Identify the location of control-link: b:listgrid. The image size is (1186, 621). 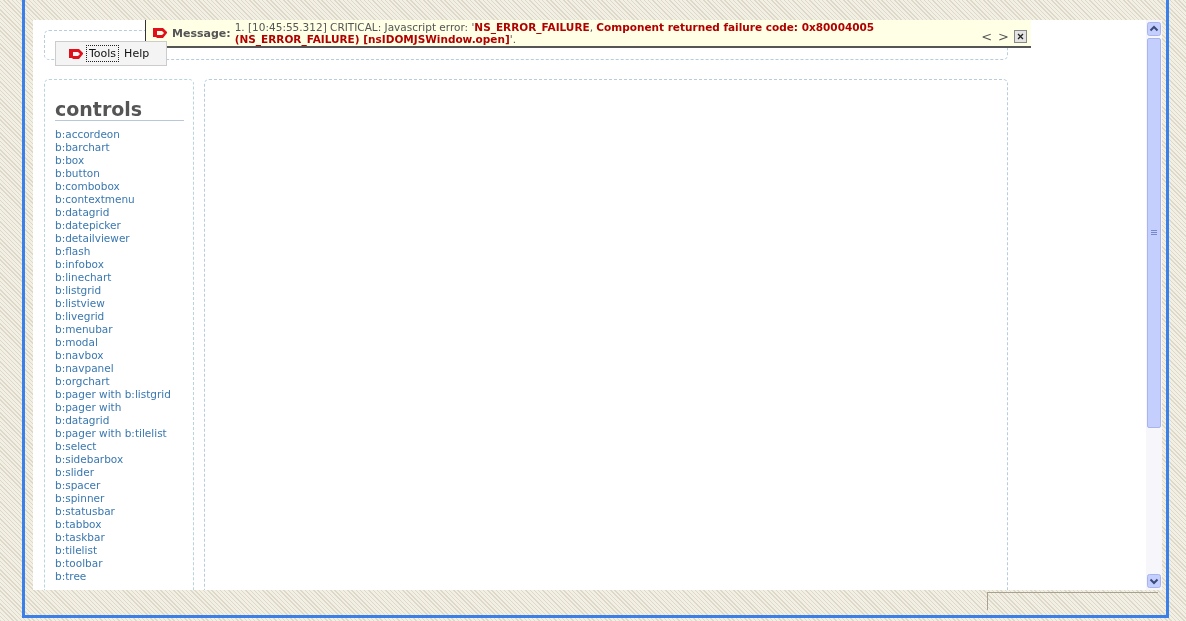
(78, 290).